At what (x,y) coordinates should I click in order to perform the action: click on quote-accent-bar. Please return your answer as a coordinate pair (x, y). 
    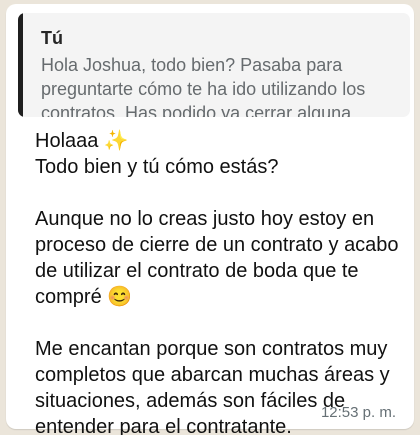
    Looking at the image, I should click on (20, 65).